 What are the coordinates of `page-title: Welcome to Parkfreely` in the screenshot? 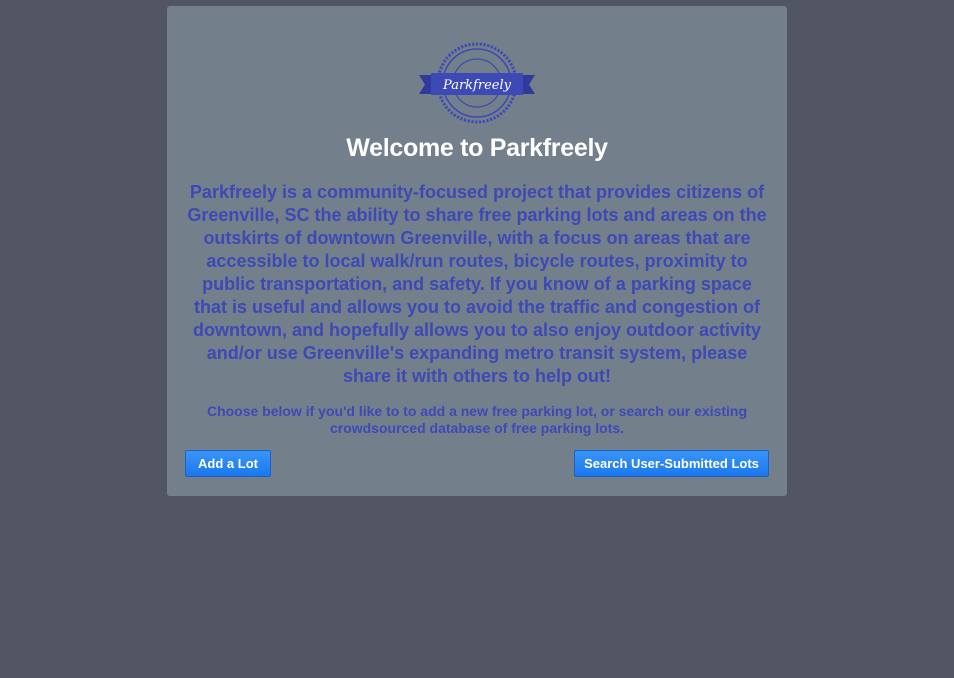 It's located at (477, 148).